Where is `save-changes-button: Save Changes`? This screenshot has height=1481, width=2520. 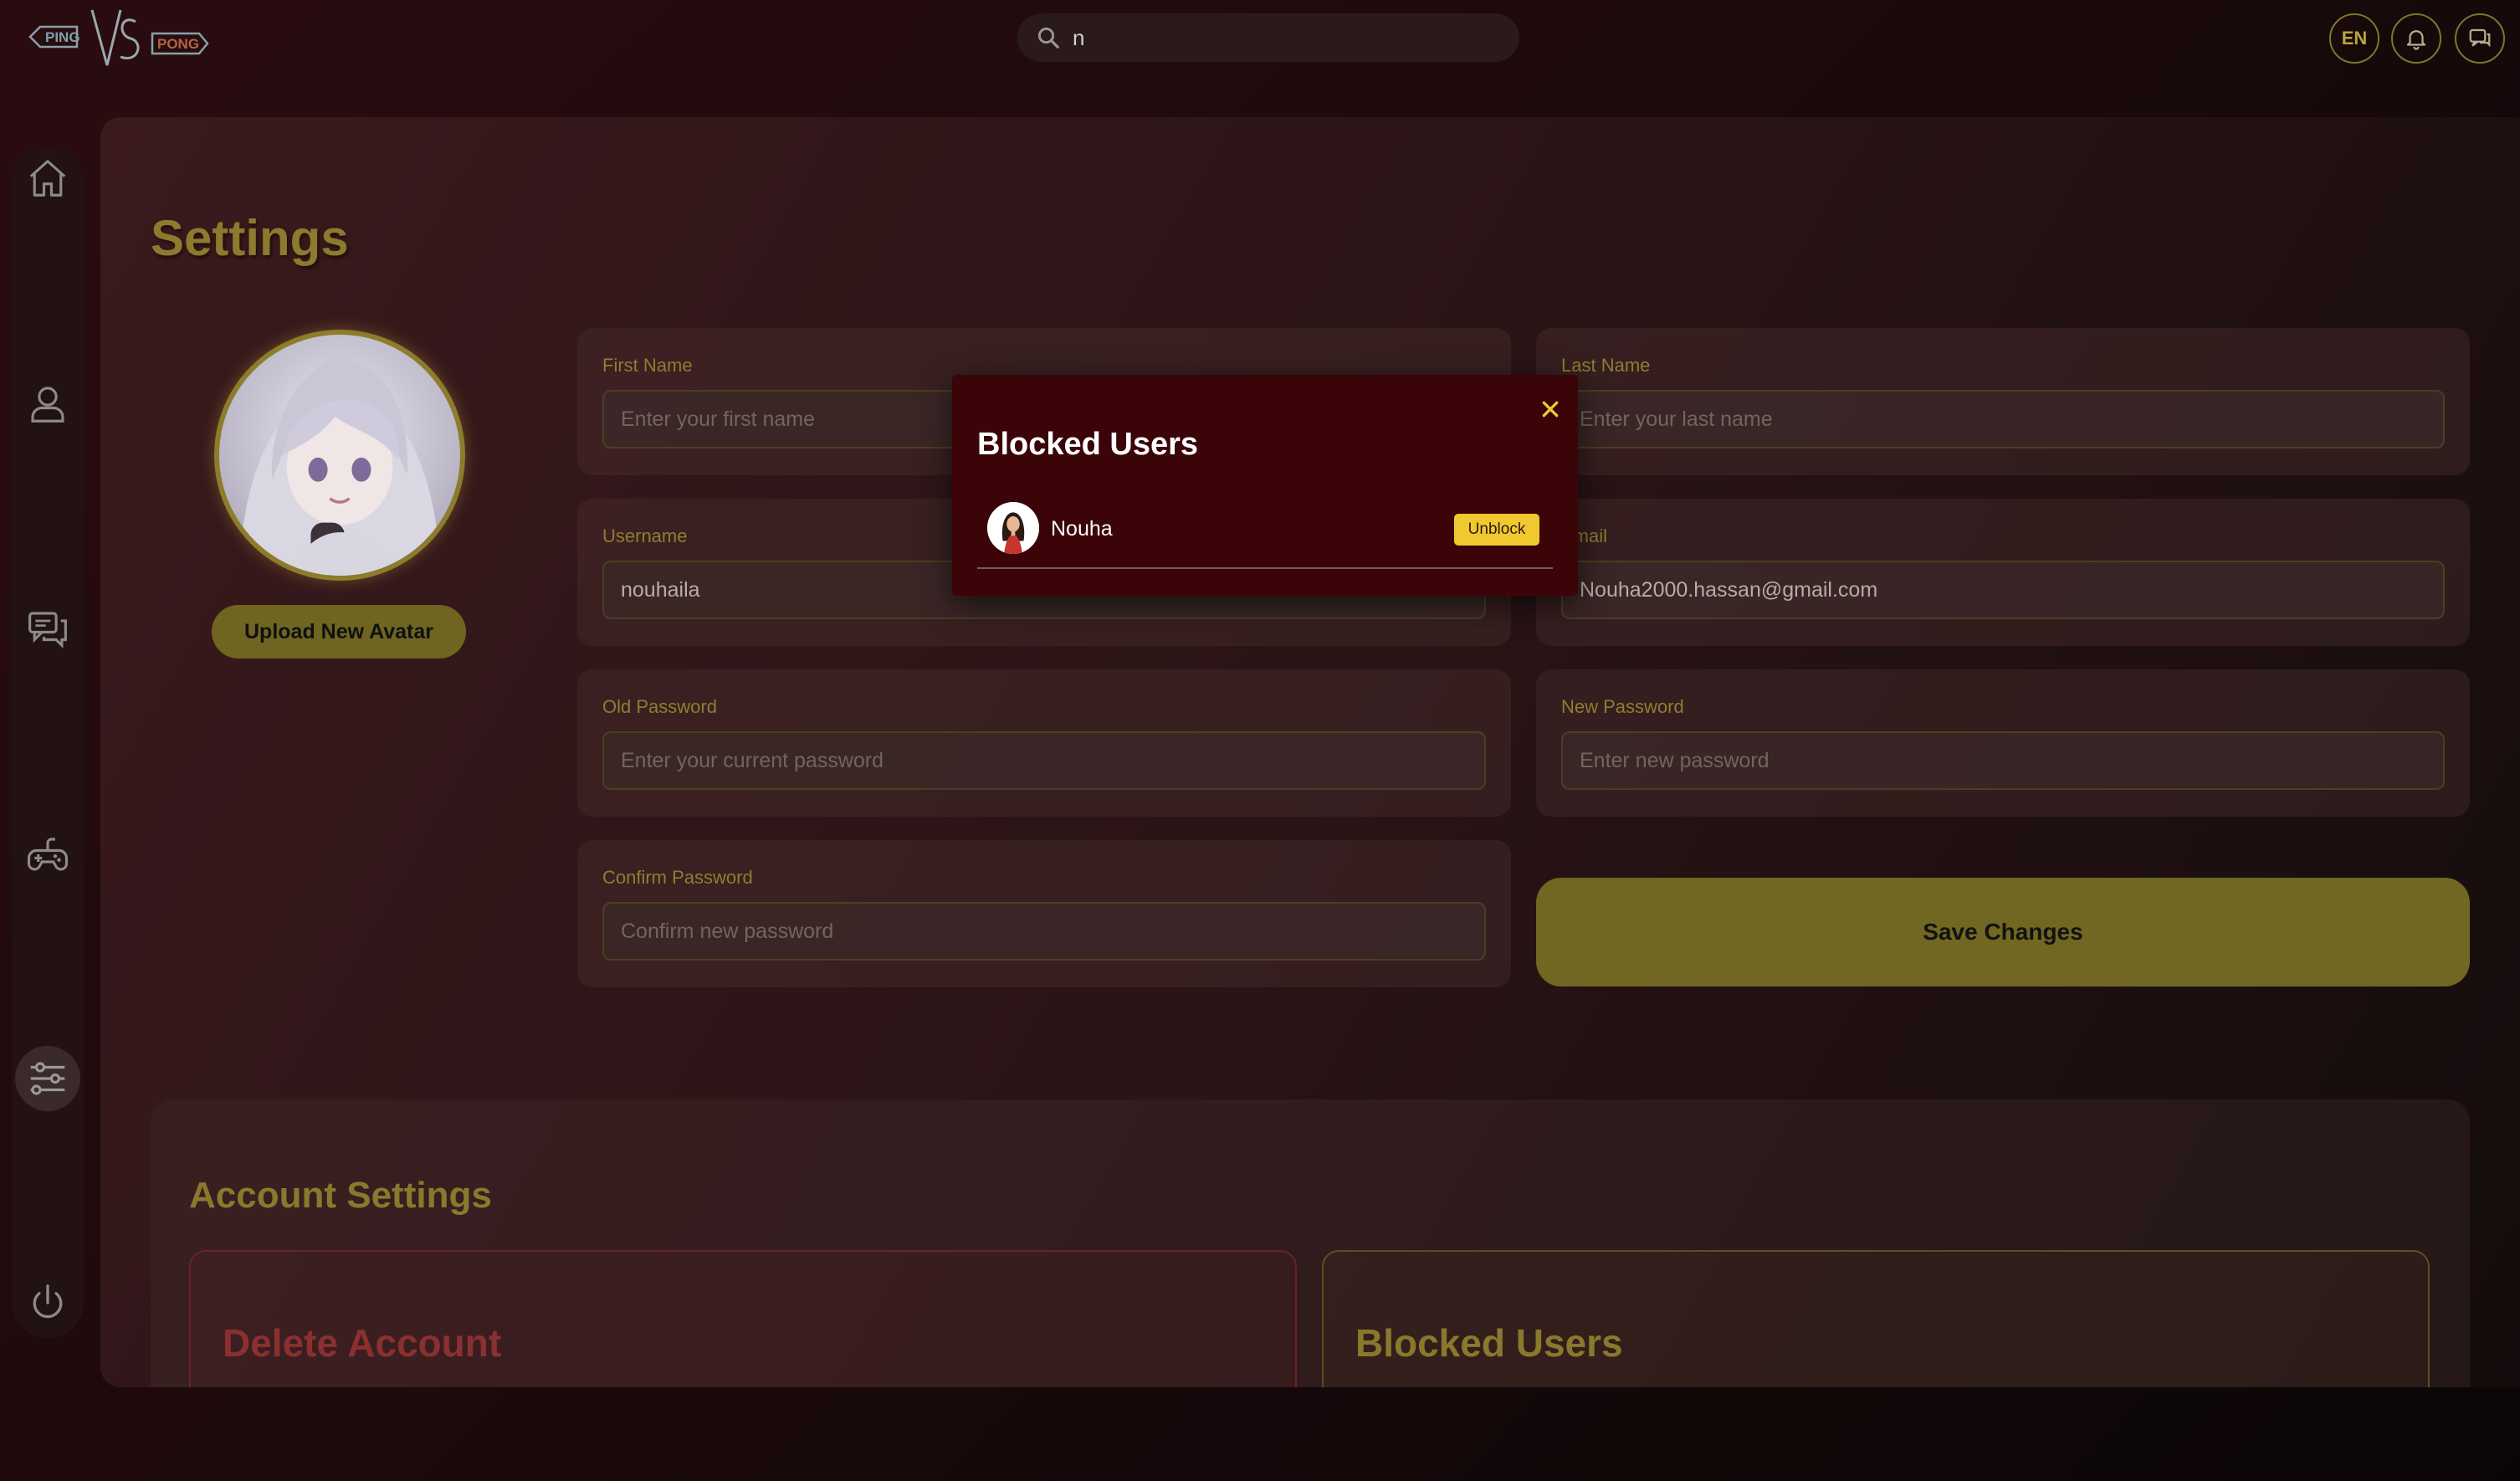
save-changes-button: Save Changes is located at coordinates (2003, 932).